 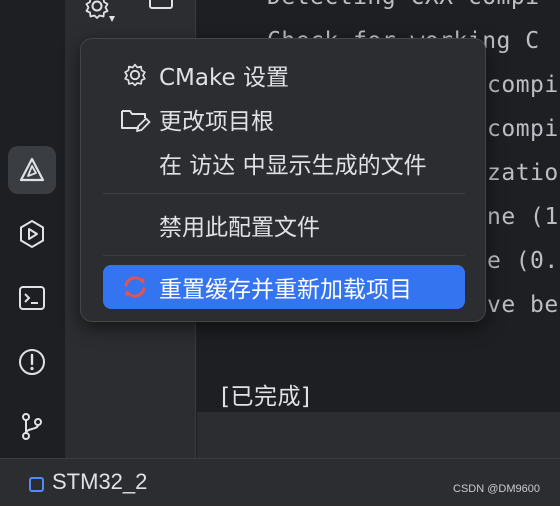 I want to click on tool-window-rail, so click(x=33, y=229).